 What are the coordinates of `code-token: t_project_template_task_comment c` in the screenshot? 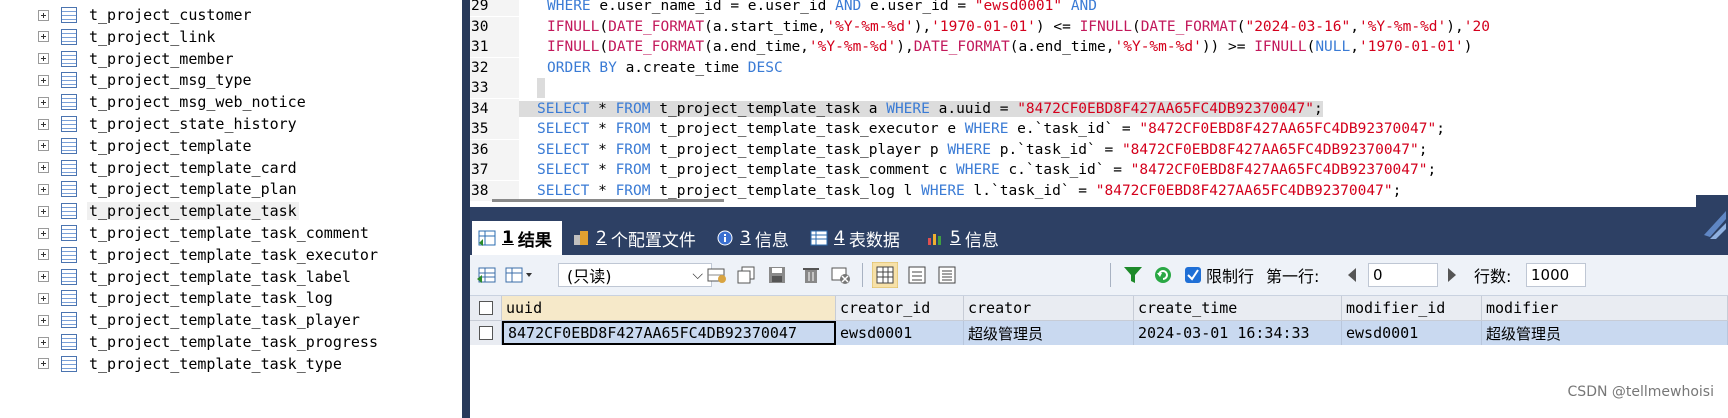 It's located at (808, 170).